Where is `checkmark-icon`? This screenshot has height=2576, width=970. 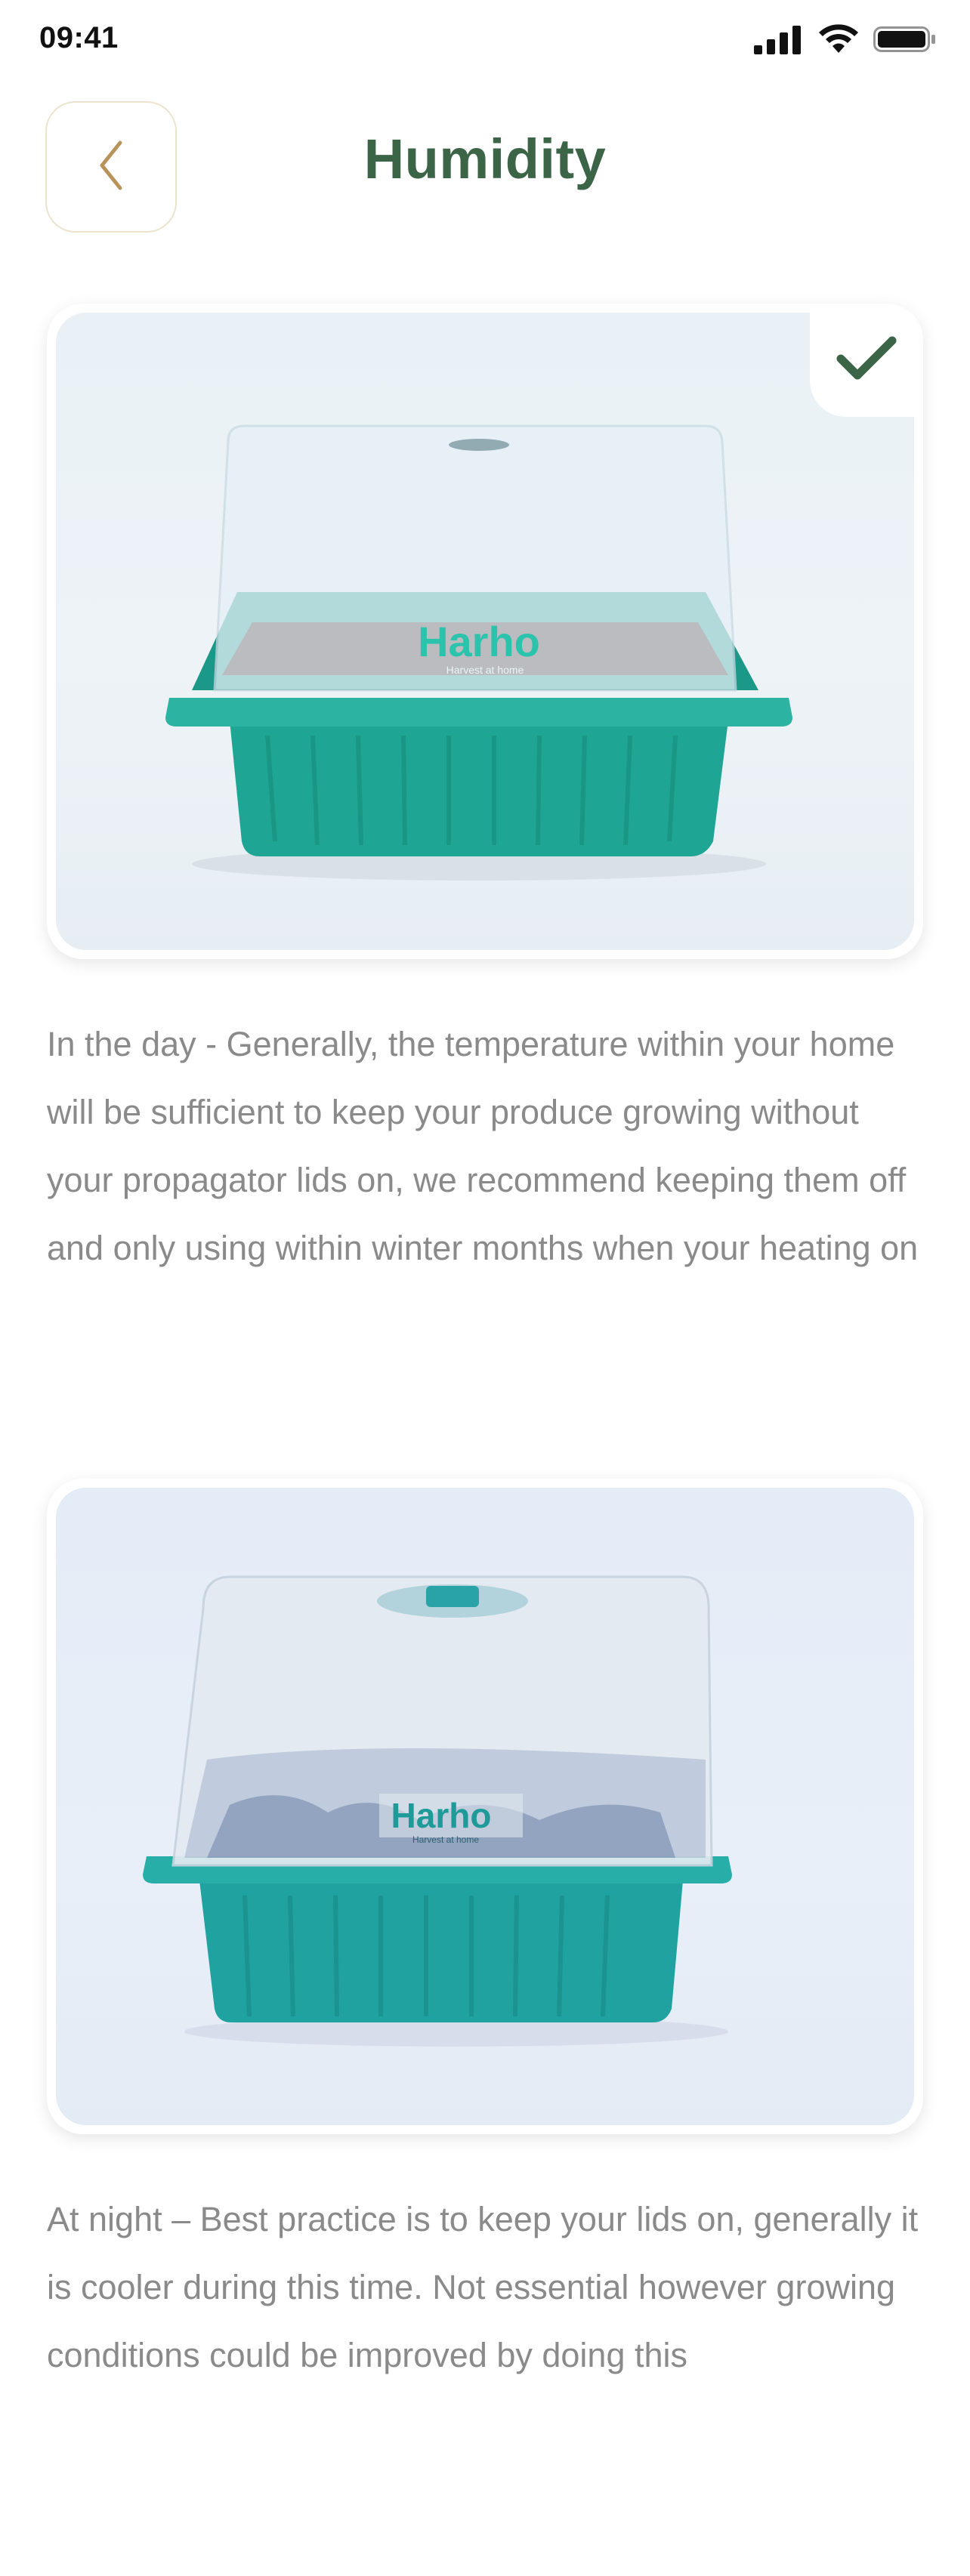 checkmark-icon is located at coordinates (866, 361).